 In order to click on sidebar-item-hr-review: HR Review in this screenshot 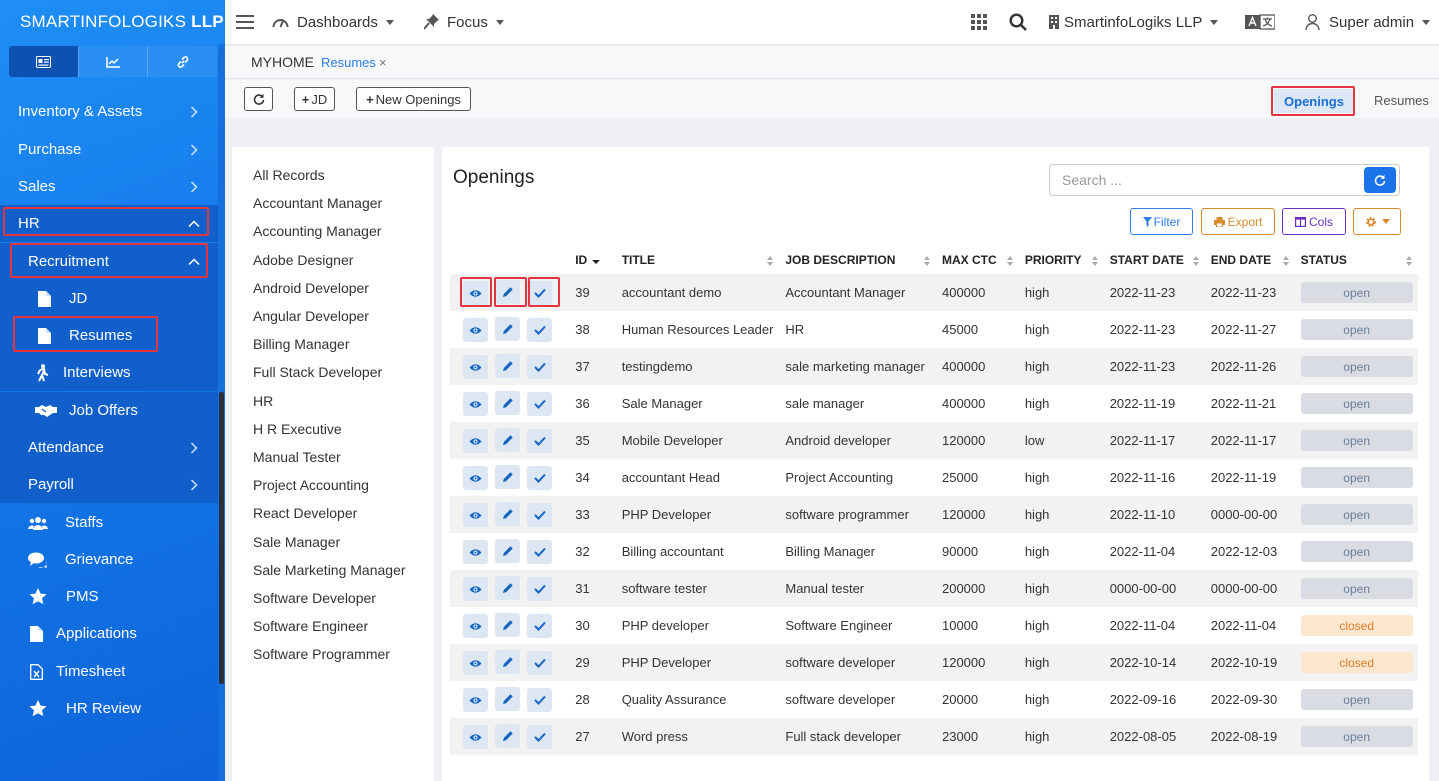, I will do `click(109, 708)`.